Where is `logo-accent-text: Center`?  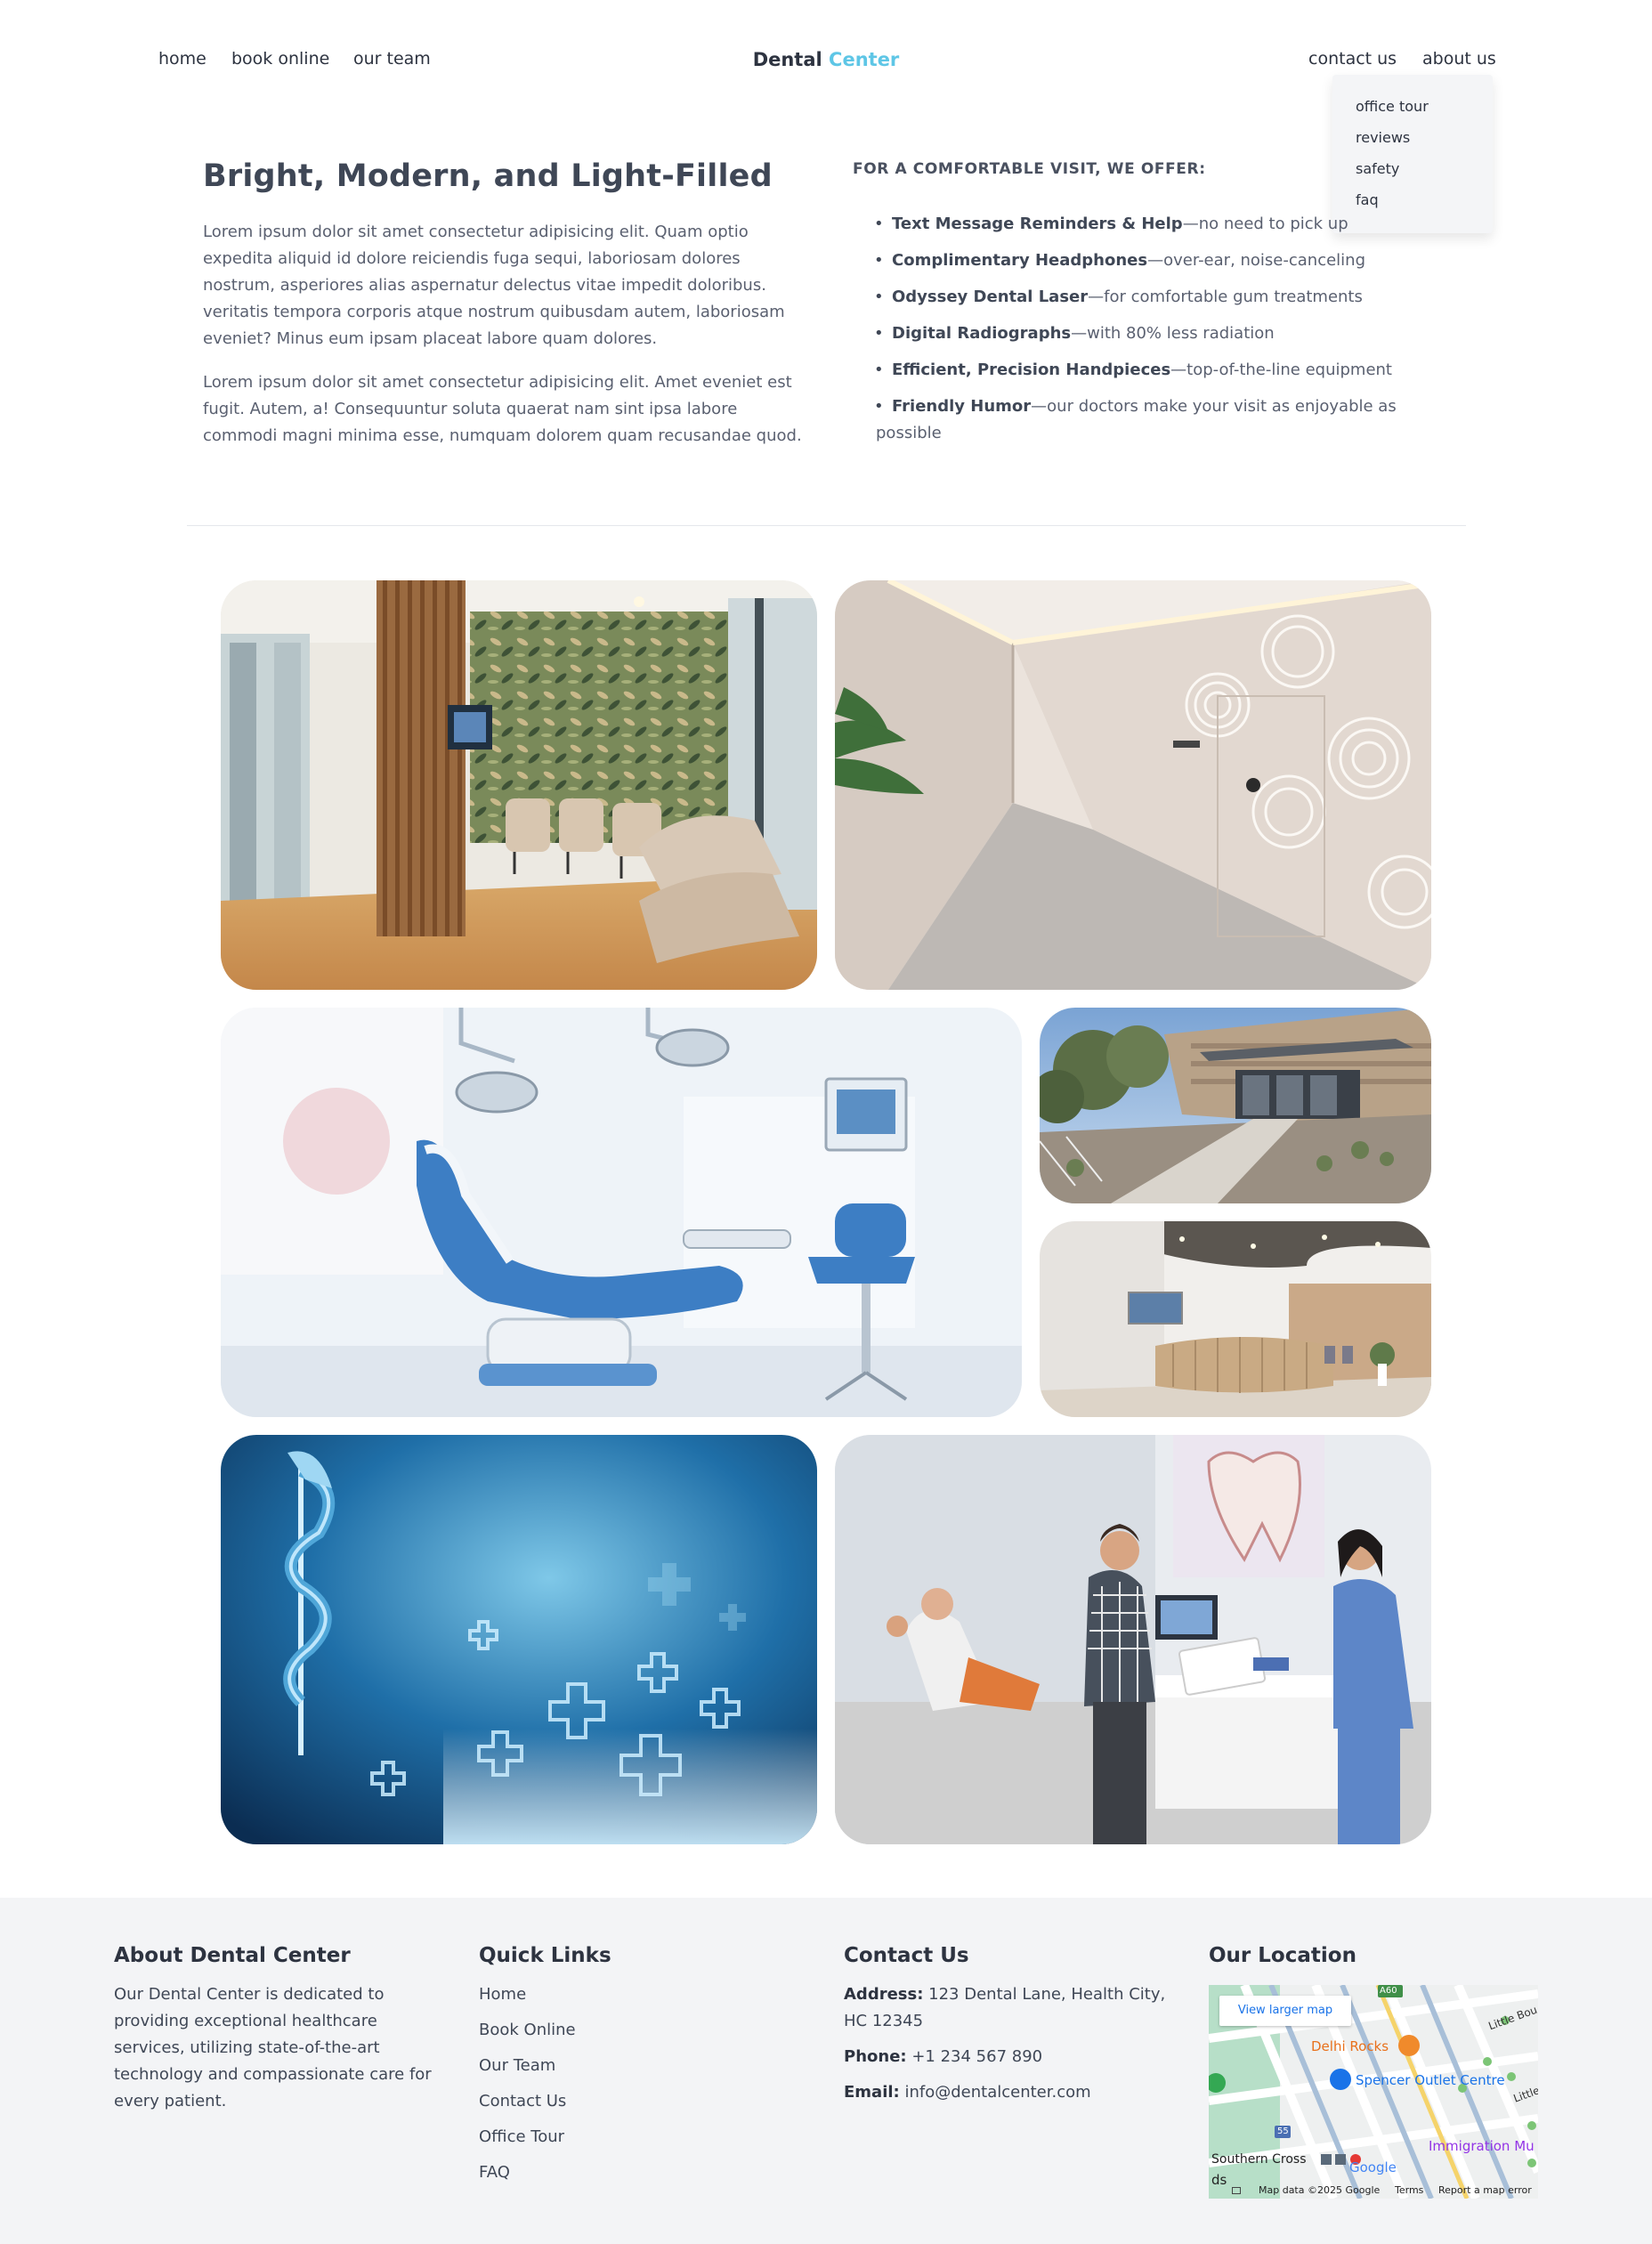
logo-accent-text: Center is located at coordinates (864, 59).